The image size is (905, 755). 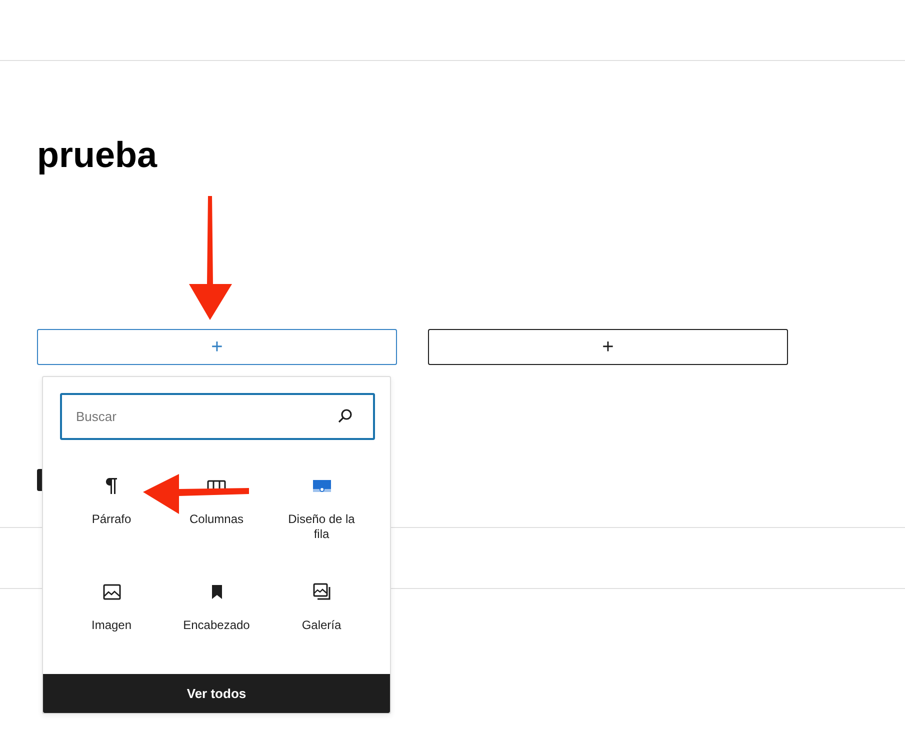 What do you see at coordinates (112, 625) in the screenshot?
I see `block-option: Imagen` at bounding box center [112, 625].